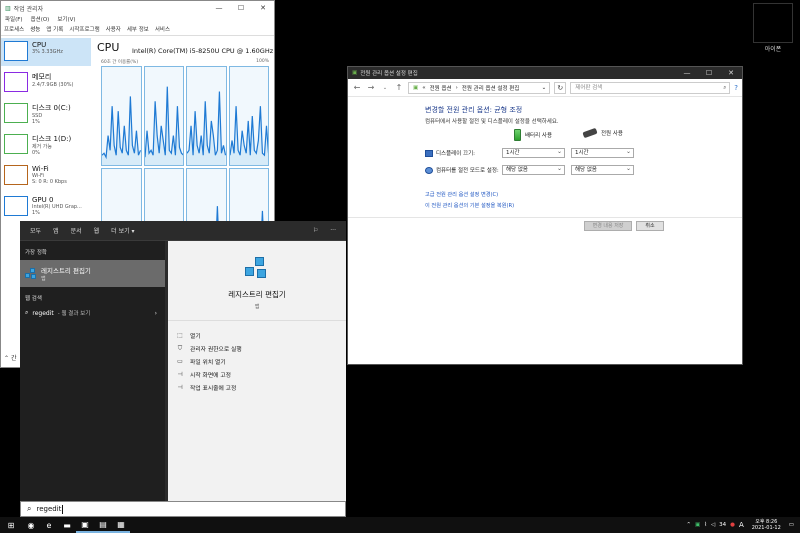 This screenshot has width=800, height=533. I want to click on power-options-titlebar: ▣ 전원 관리 옵션 설정 편집 — ☐ ✕, so click(545, 73).